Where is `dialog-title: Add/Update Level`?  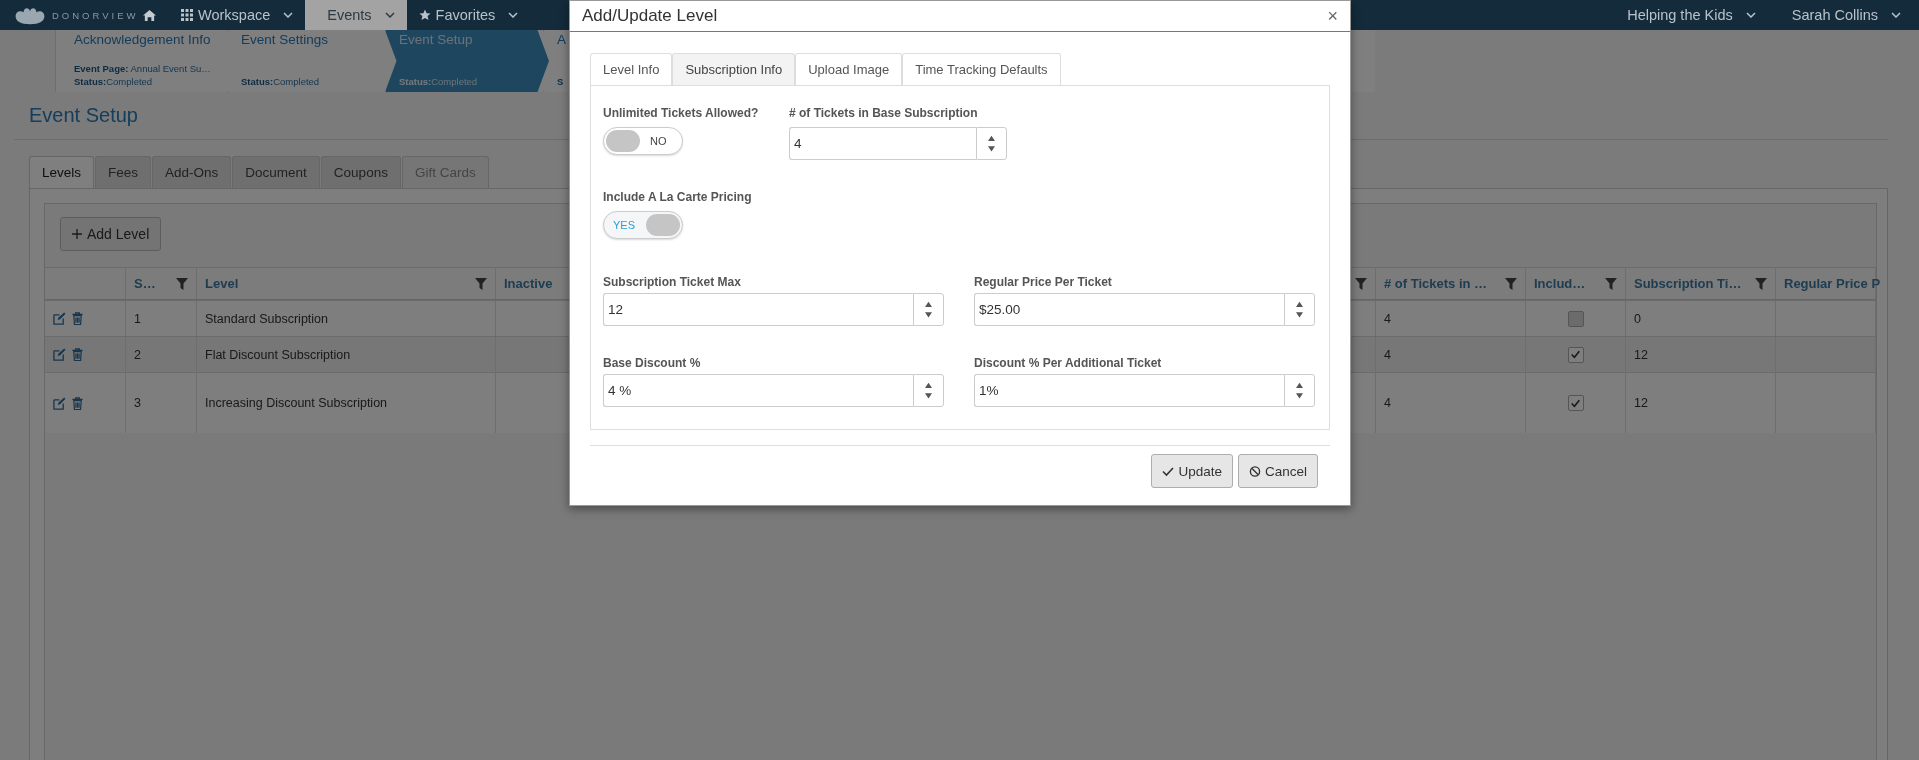 dialog-title: Add/Update Level is located at coordinates (650, 16).